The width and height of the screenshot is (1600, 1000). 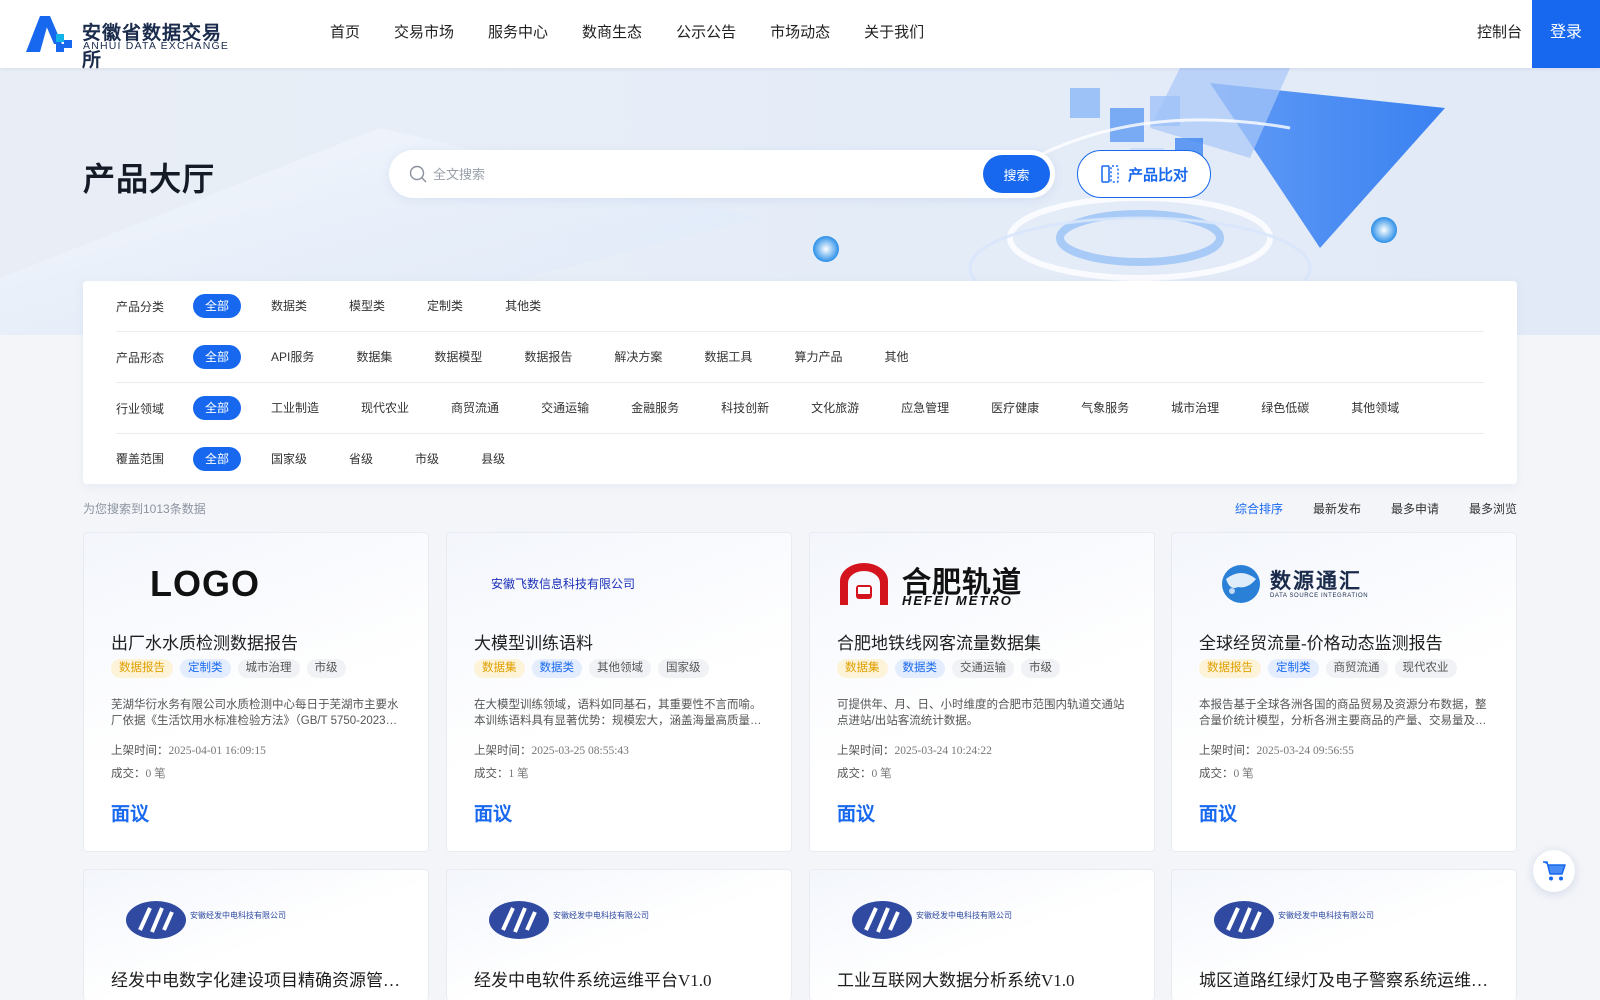 What do you see at coordinates (565, 408) in the screenshot?
I see `filter-chip: 交通运输` at bounding box center [565, 408].